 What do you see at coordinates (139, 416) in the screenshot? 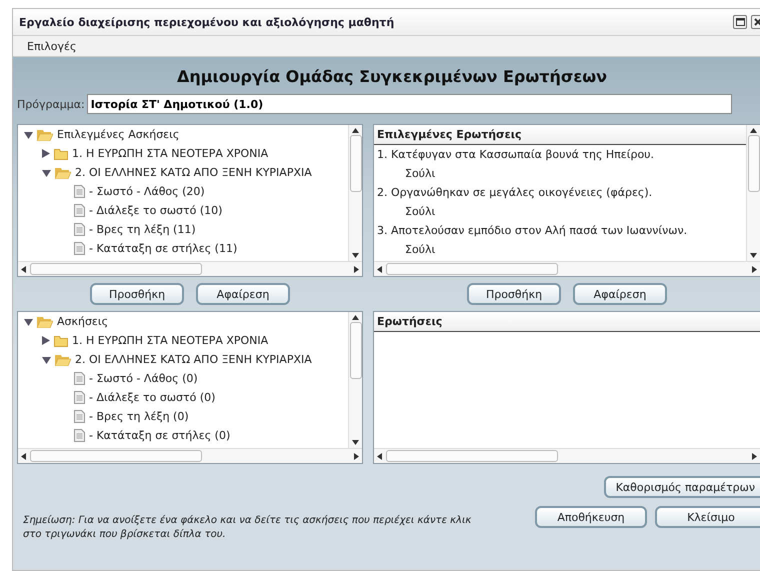
I see `tree-item: - Βρες τη λέξη (0)` at bounding box center [139, 416].